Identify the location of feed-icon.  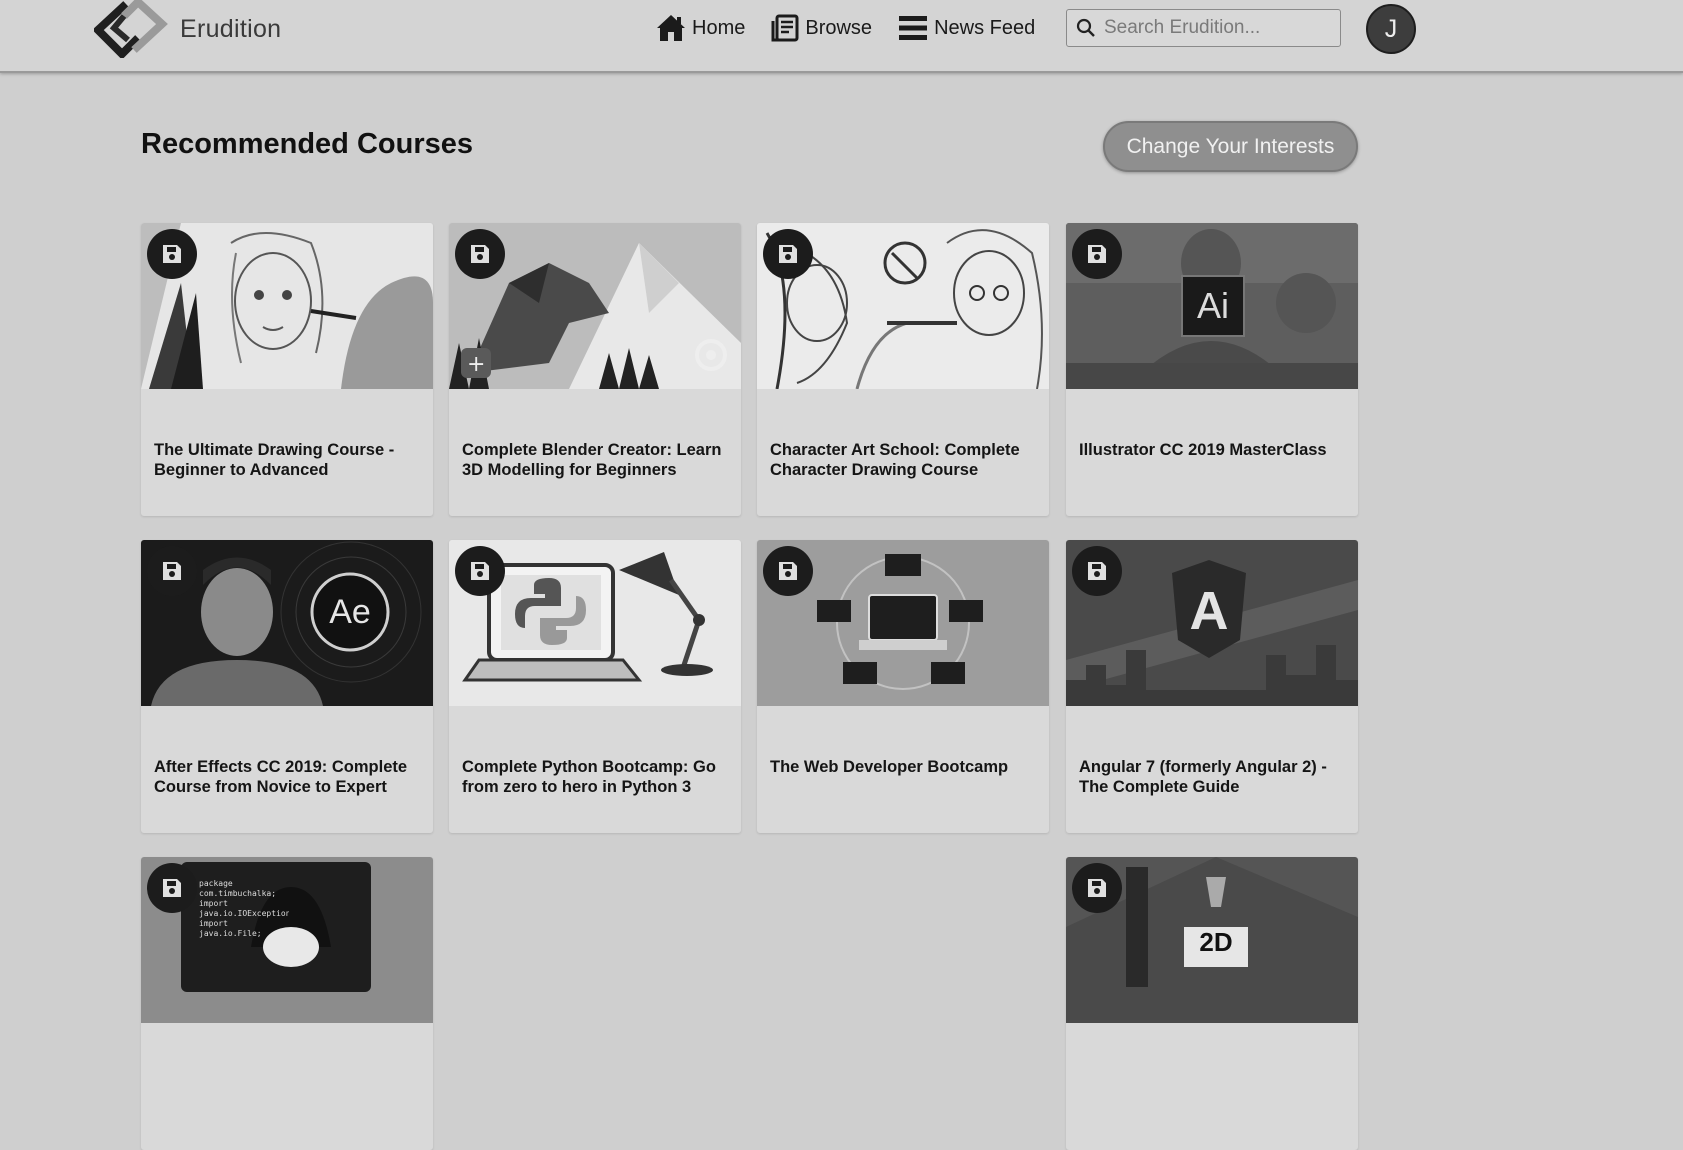
(913, 28).